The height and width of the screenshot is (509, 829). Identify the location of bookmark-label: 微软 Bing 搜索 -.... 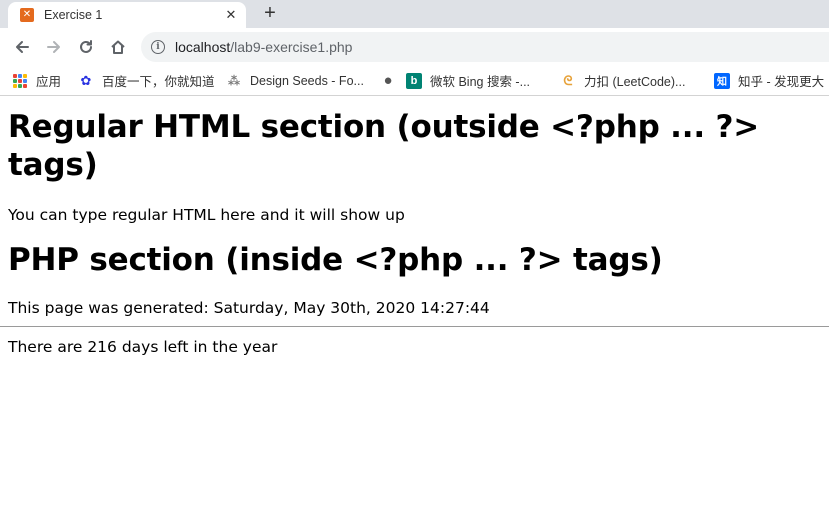
(480, 82).